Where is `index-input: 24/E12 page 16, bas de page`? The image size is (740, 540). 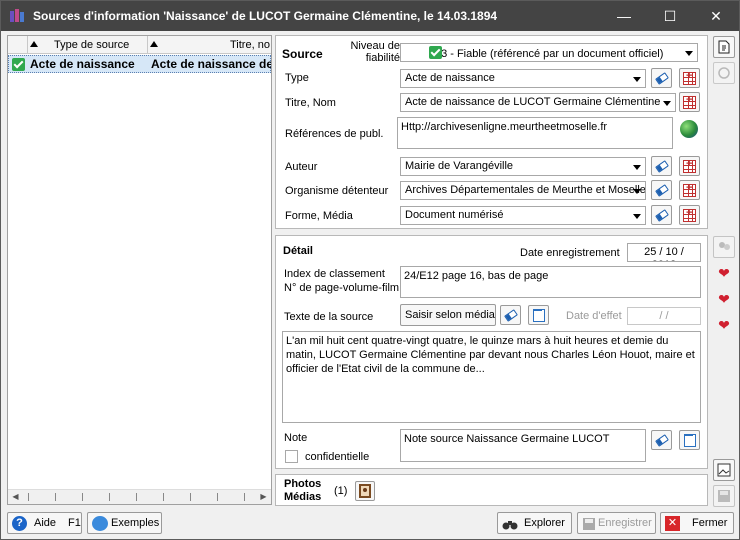
index-input: 24/E12 page 16, bas de page is located at coordinates (550, 282).